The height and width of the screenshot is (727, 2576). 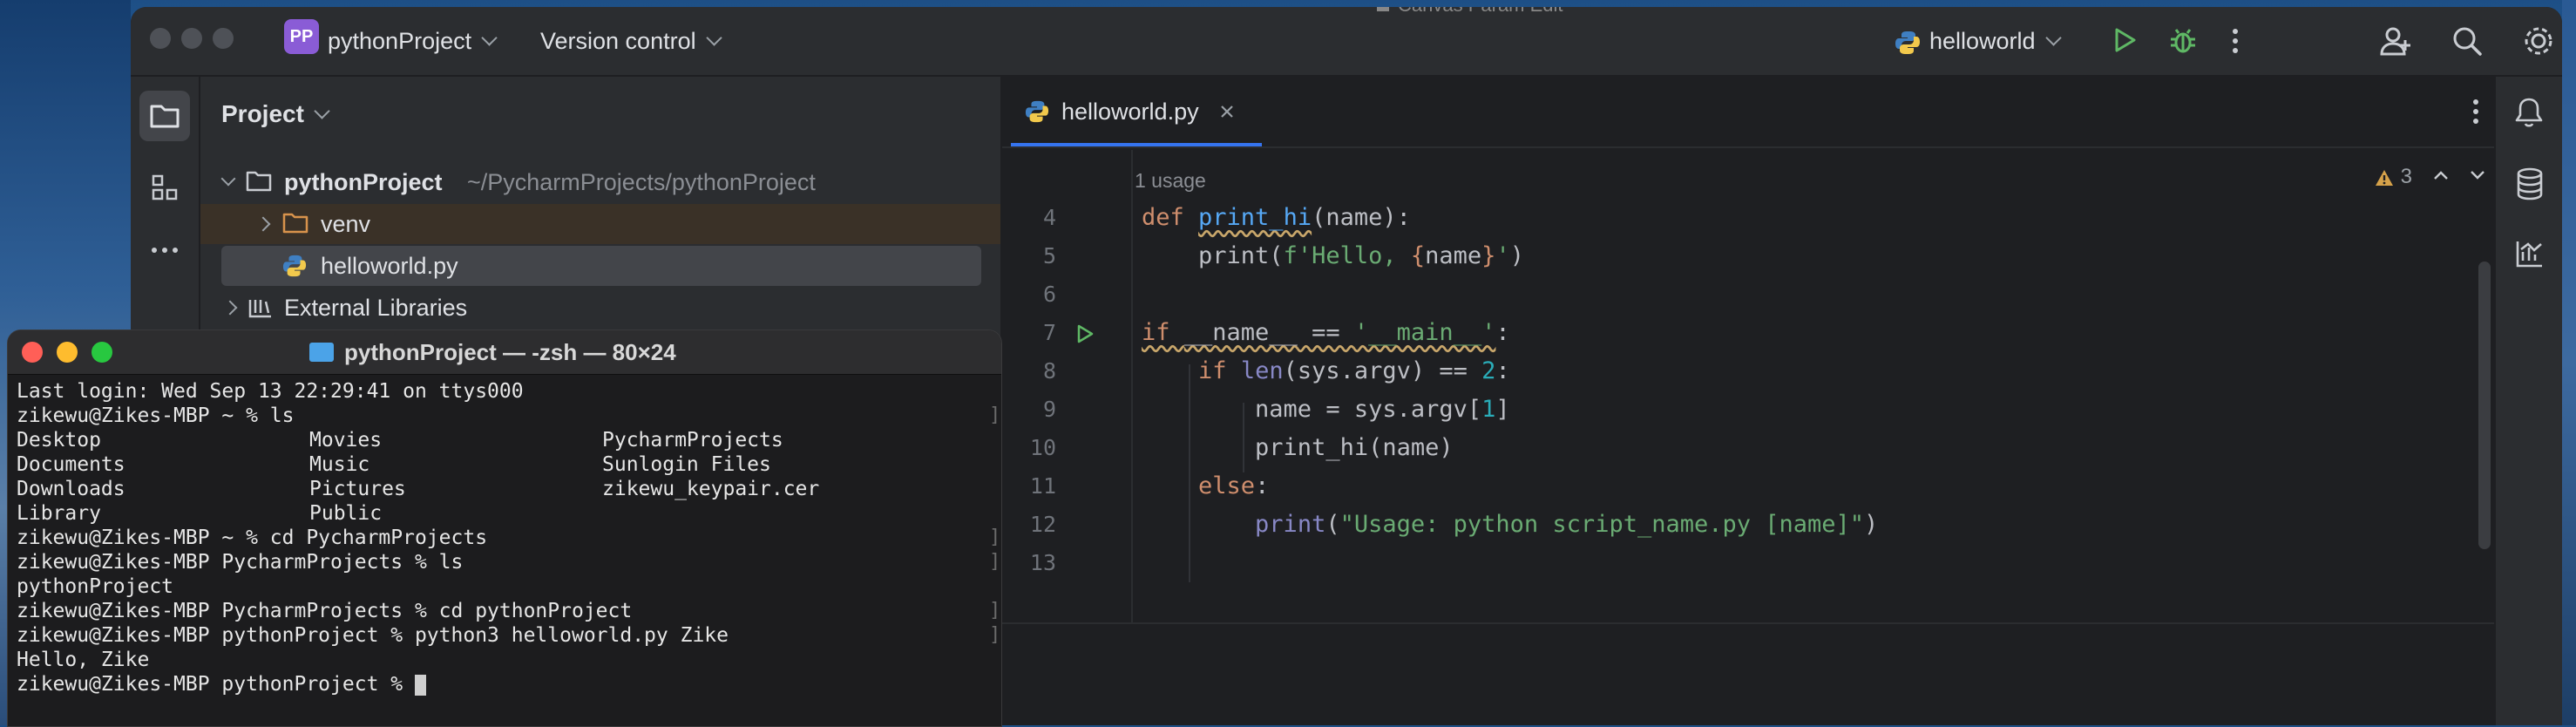 What do you see at coordinates (1049, 294) in the screenshot?
I see `line-number: 6` at bounding box center [1049, 294].